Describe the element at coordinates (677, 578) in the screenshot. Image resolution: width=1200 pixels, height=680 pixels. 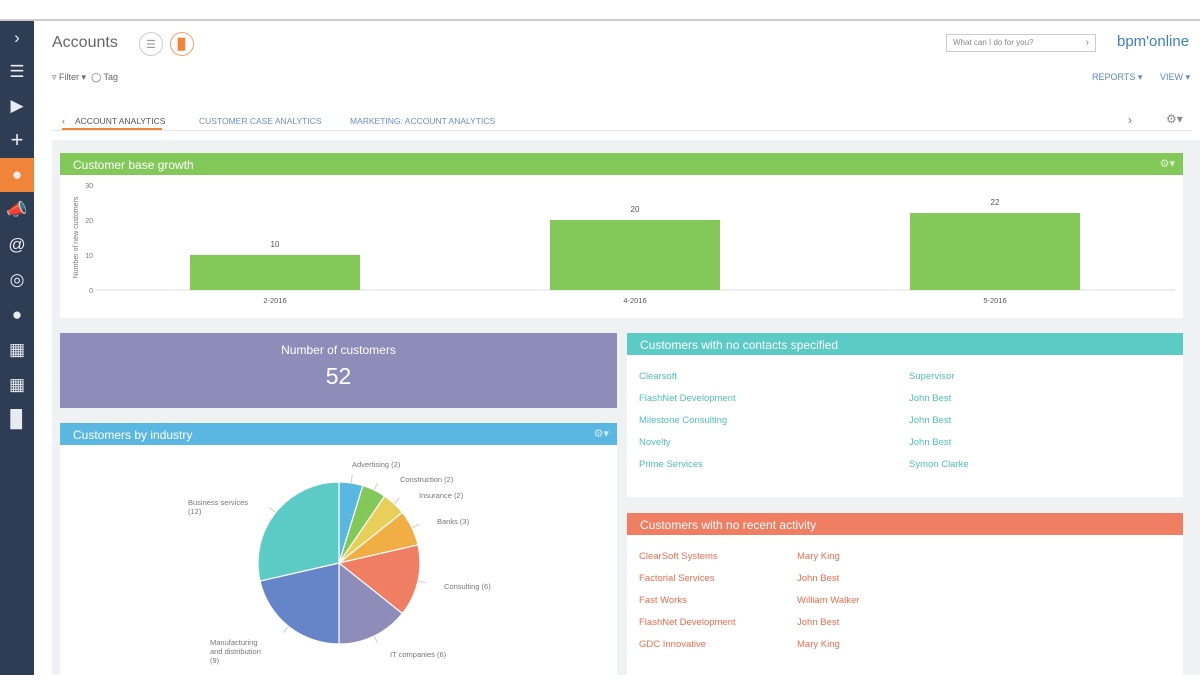
I see `account-link: Factorial Services` at that location.